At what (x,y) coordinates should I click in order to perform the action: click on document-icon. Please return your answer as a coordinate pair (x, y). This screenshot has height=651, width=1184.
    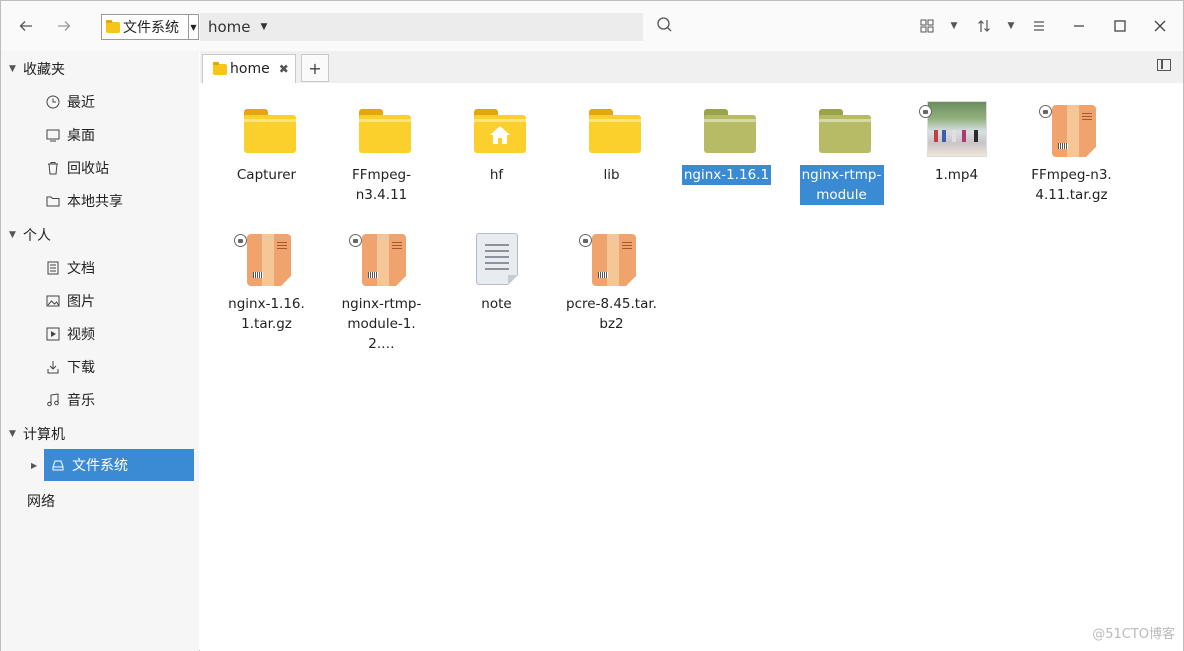
    Looking at the image, I should click on (53, 268).